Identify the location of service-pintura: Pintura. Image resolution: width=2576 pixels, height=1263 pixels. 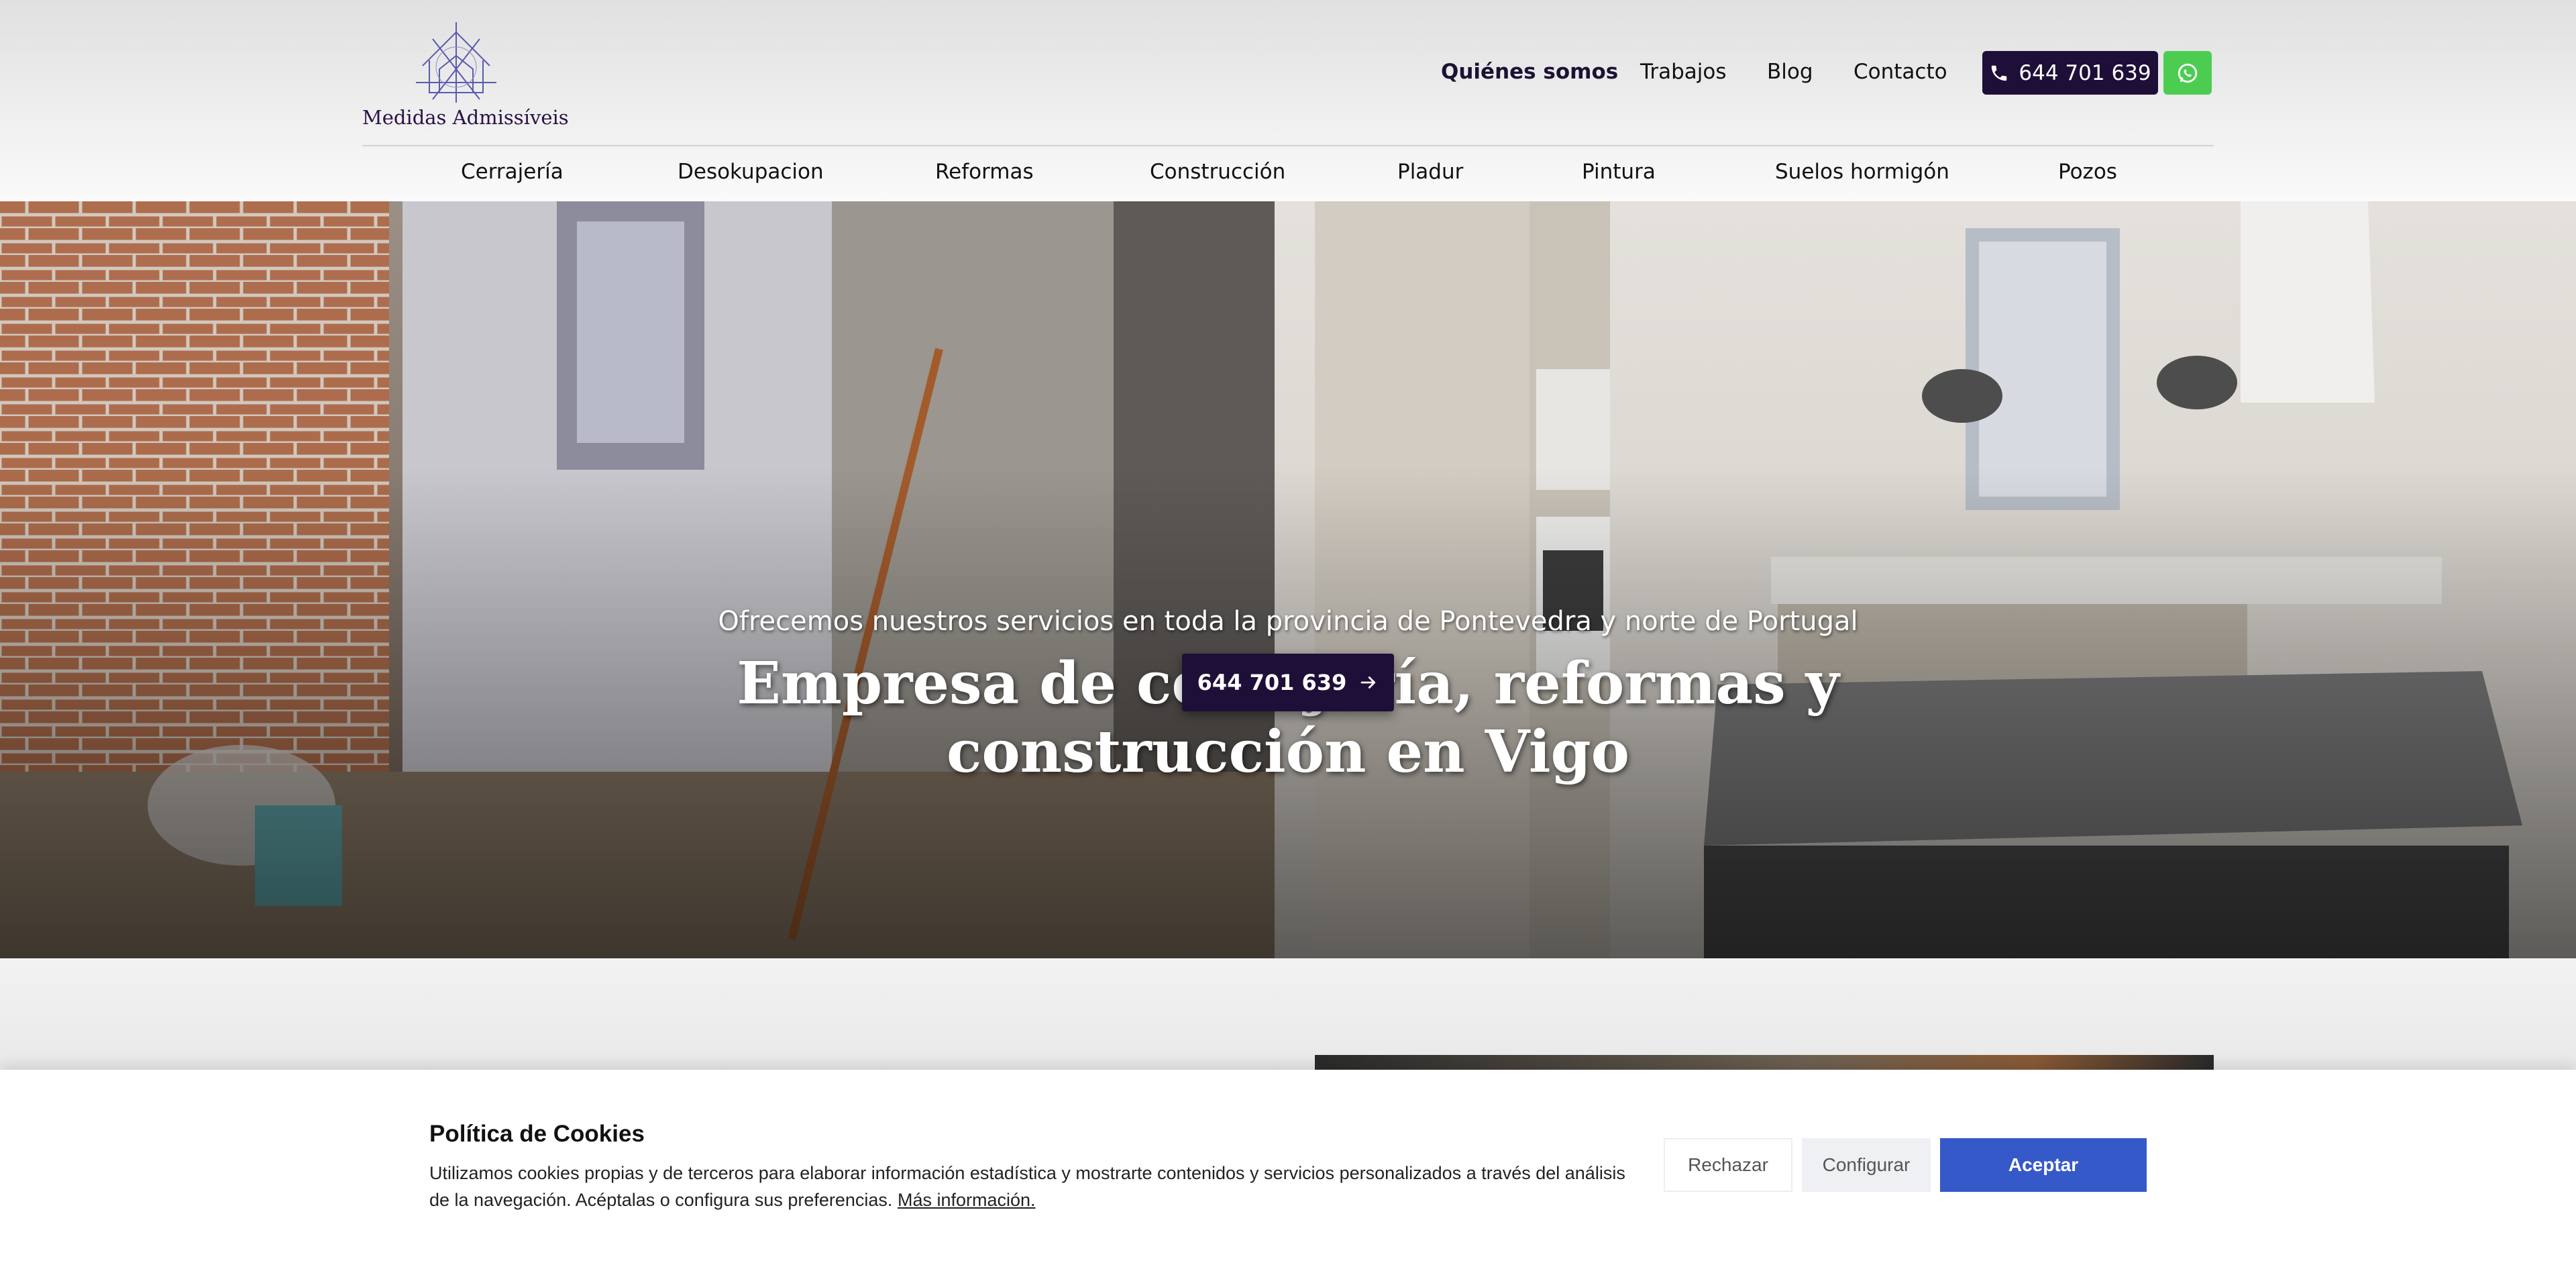
(1619, 172).